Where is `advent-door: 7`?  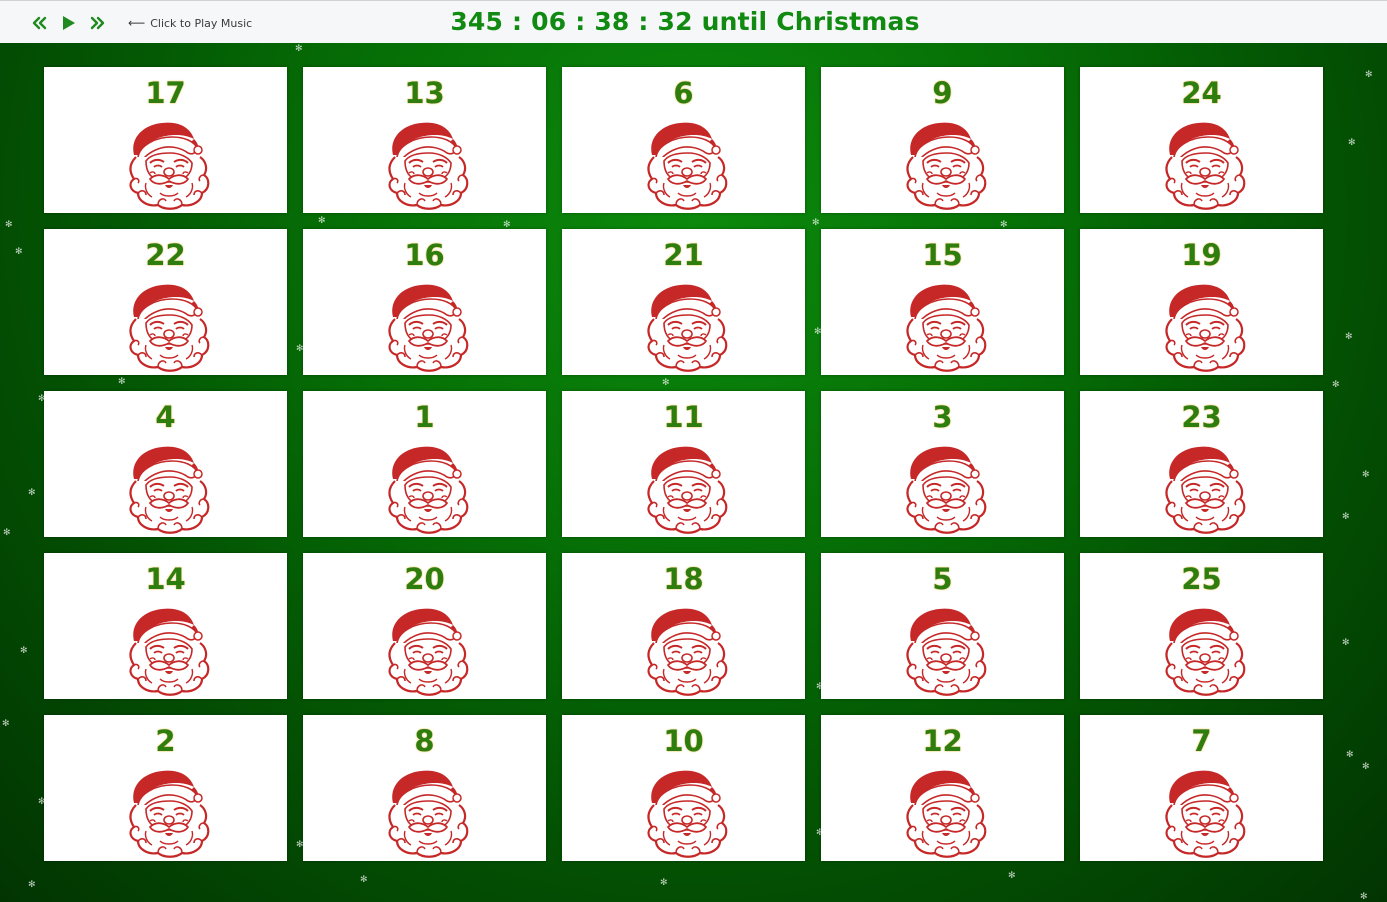
advent-door: 7 is located at coordinates (1201, 788).